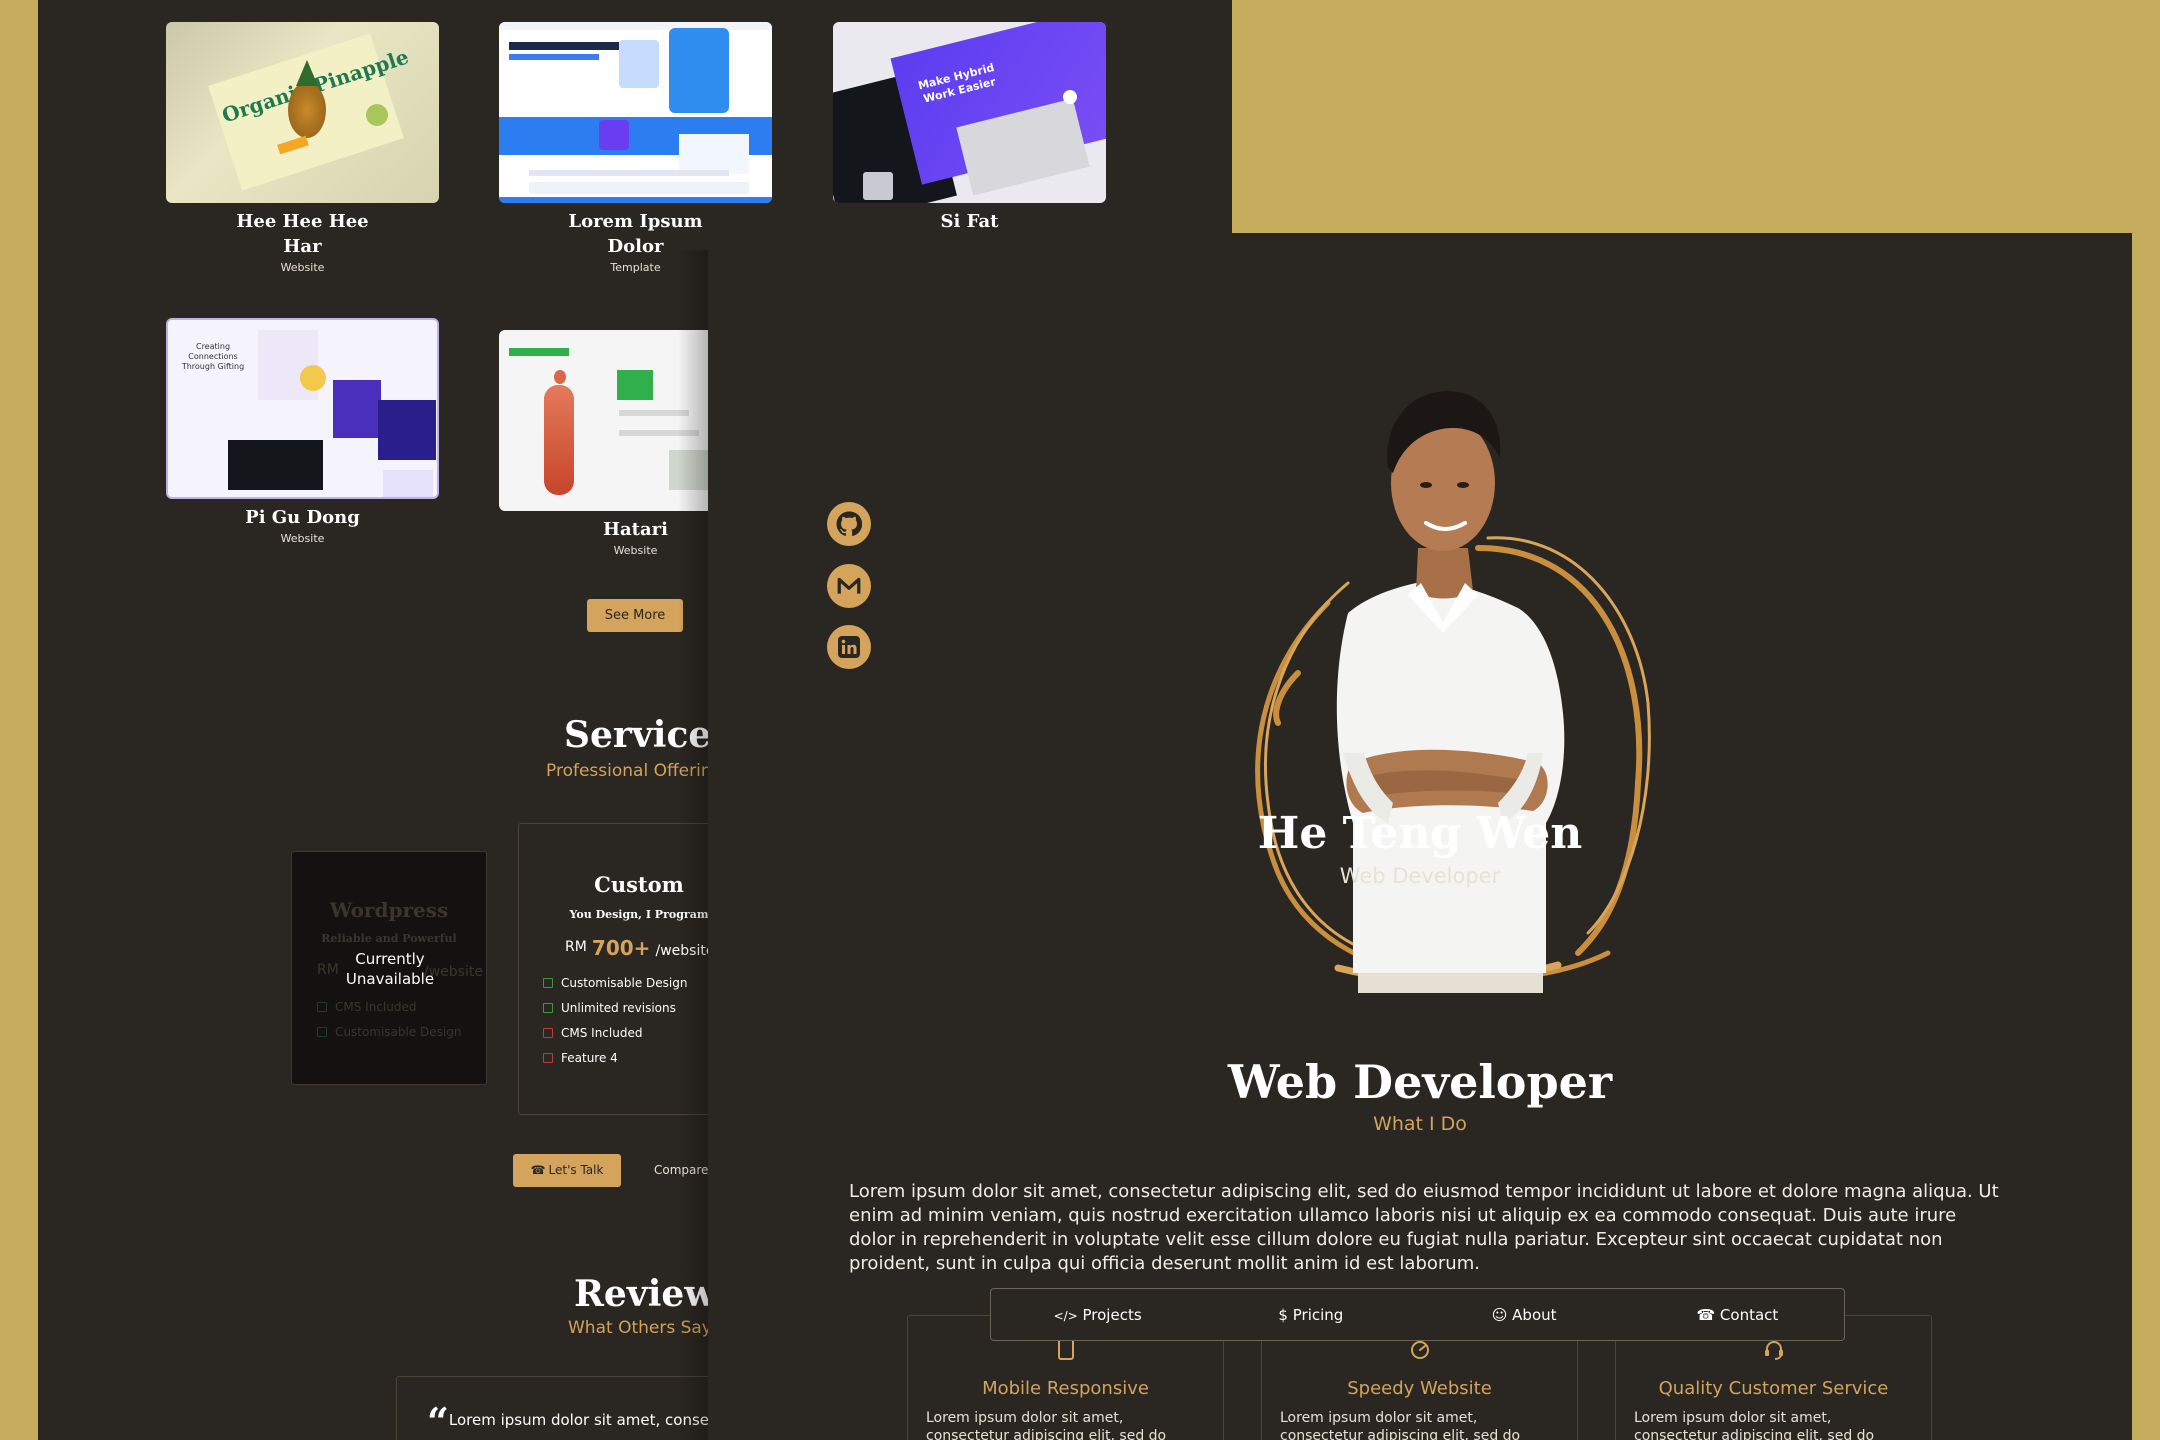 Image resolution: width=2160 pixels, height=1440 pixels. I want to click on project-title: Hee Hee Hee Har, so click(302, 234).